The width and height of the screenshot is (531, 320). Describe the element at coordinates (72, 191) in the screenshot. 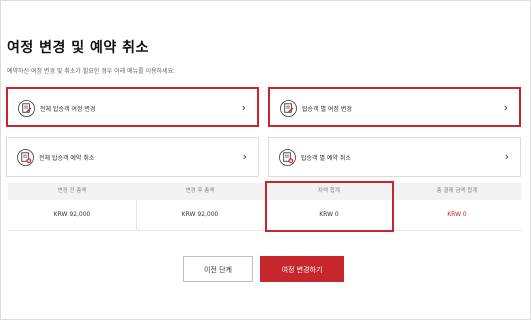

I see `summary-header-before-total: 변경 전 총액` at that location.